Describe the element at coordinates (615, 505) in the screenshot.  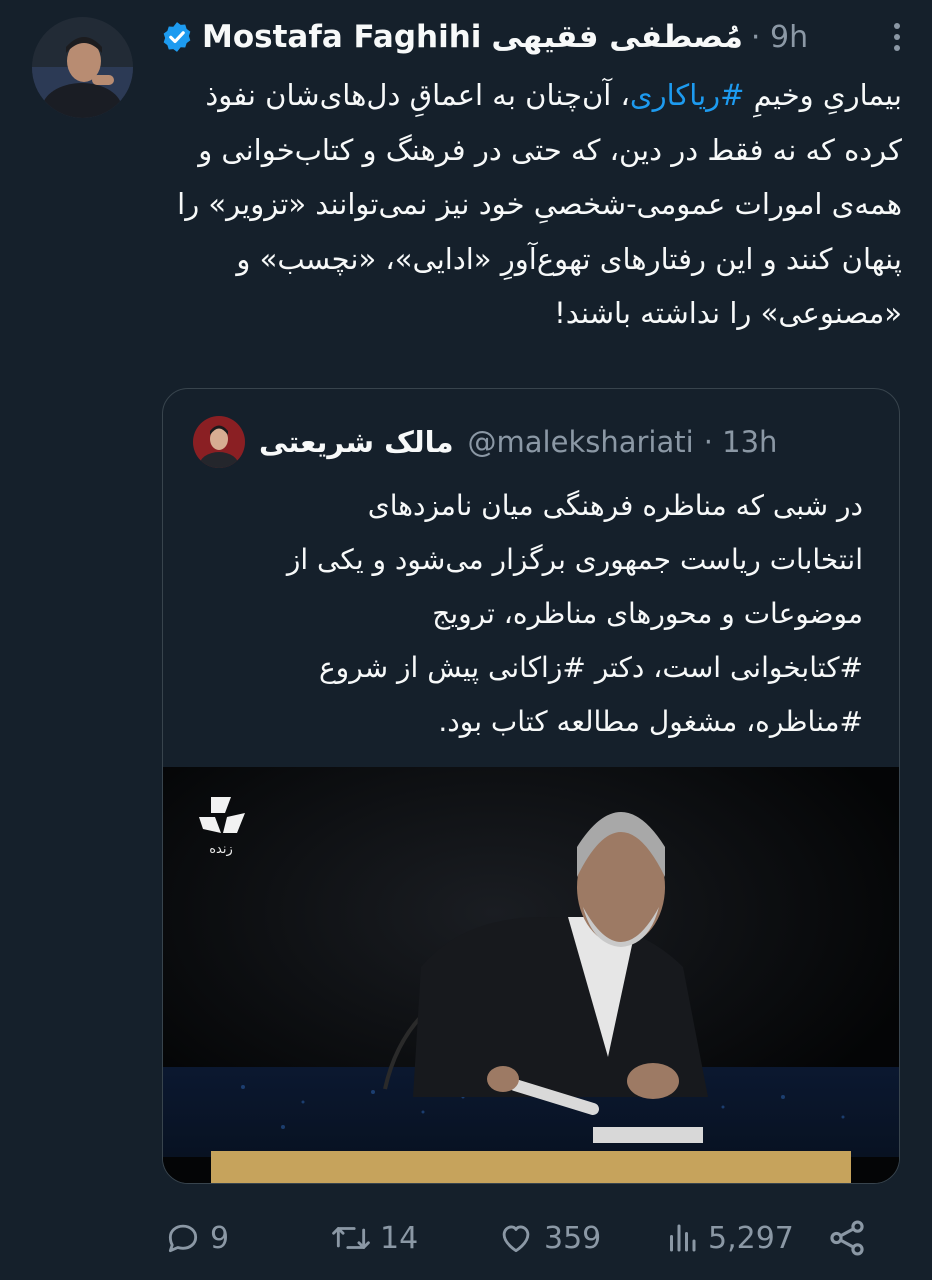
I see `quoted-text-line: در شبی که مناظره فرهنگی میان نامزدهای` at that location.